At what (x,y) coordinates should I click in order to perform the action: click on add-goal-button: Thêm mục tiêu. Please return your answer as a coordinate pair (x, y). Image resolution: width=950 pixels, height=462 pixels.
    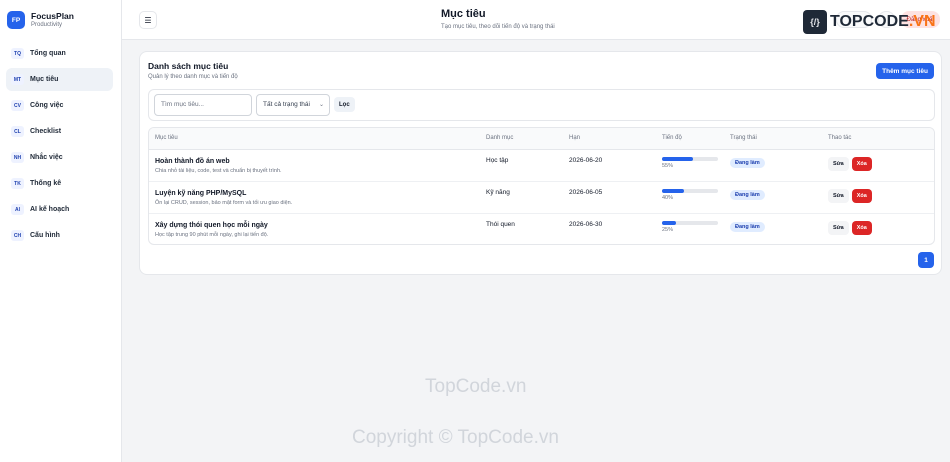
    Looking at the image, I should click on (905, 71).